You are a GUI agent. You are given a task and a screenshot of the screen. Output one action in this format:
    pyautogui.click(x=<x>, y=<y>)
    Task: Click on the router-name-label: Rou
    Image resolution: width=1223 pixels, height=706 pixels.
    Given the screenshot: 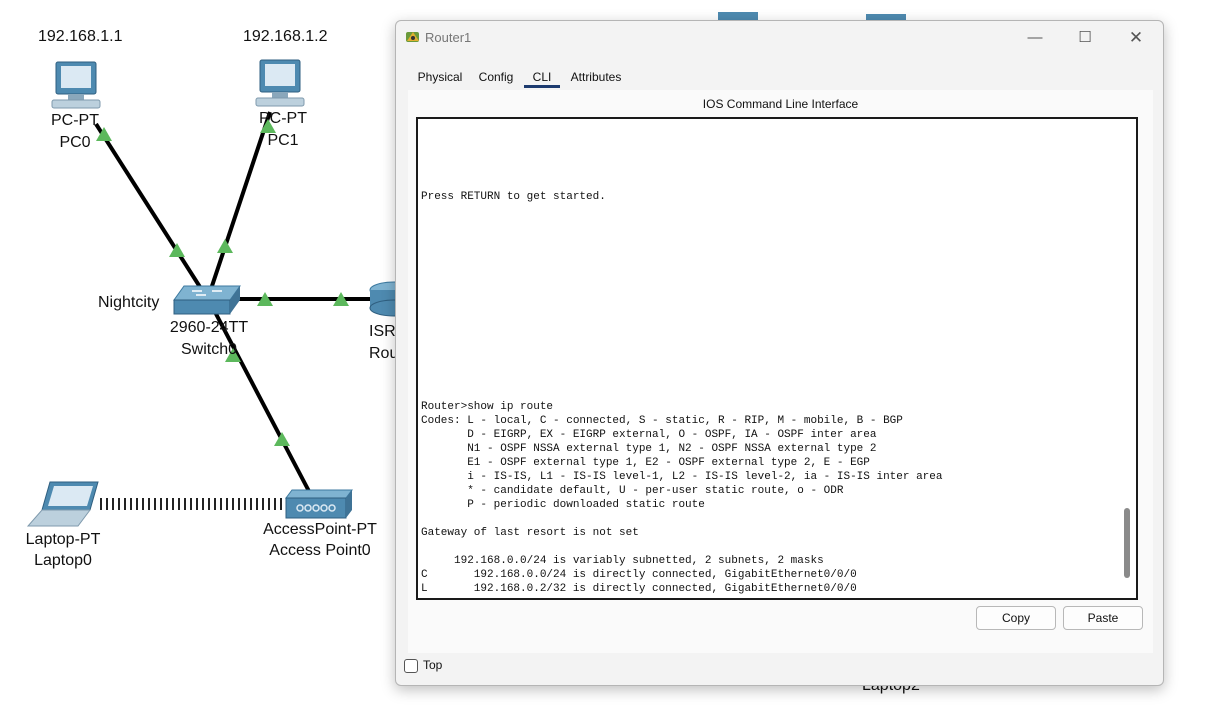 What is the action you would take?
    pyautogui.click(x=384, y=353)
    